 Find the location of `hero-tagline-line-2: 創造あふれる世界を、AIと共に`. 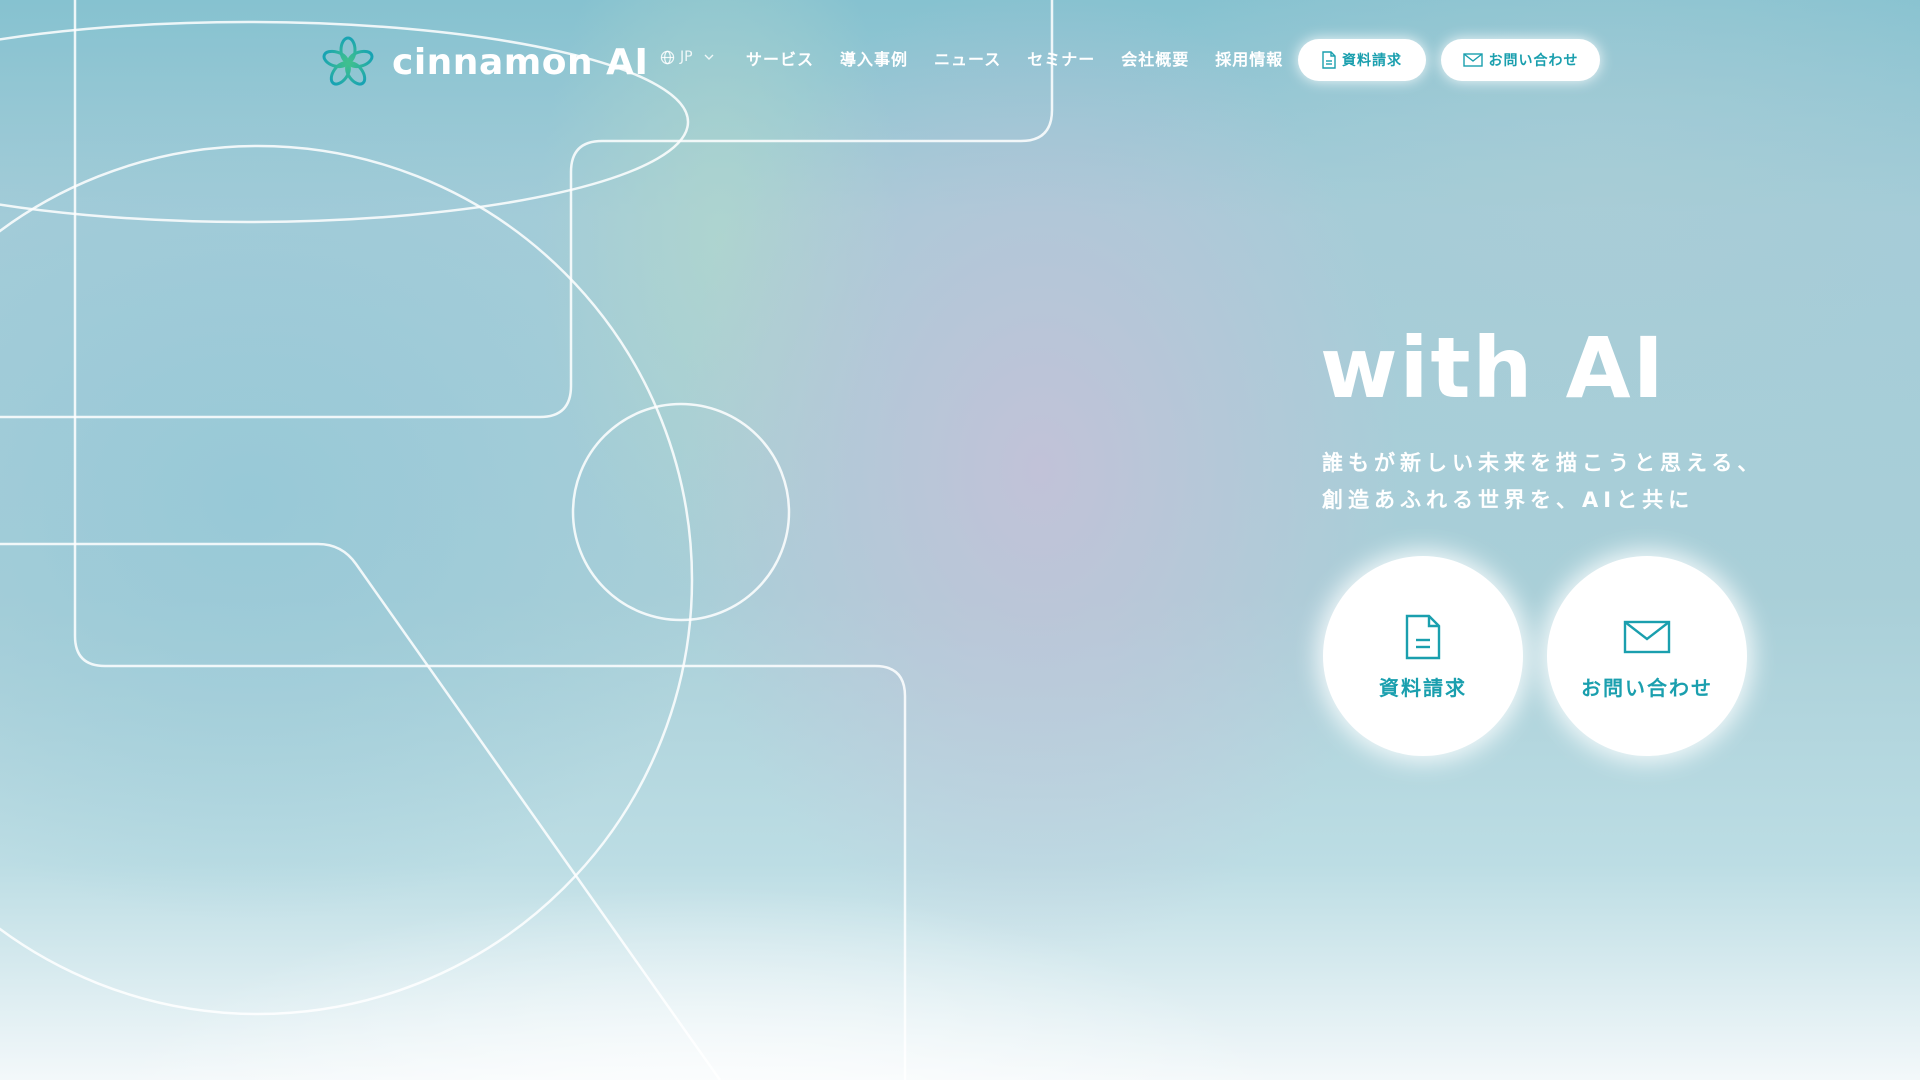

hero-tagline-line-2: 創造あふれる世界を、AIと共に is located at coordinates (1508, 500).